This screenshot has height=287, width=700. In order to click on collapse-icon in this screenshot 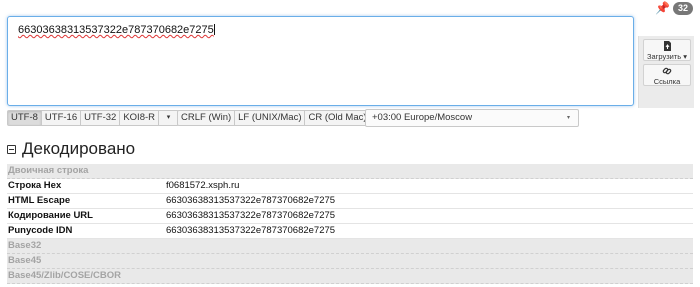, I will do `click(11, 149)`.